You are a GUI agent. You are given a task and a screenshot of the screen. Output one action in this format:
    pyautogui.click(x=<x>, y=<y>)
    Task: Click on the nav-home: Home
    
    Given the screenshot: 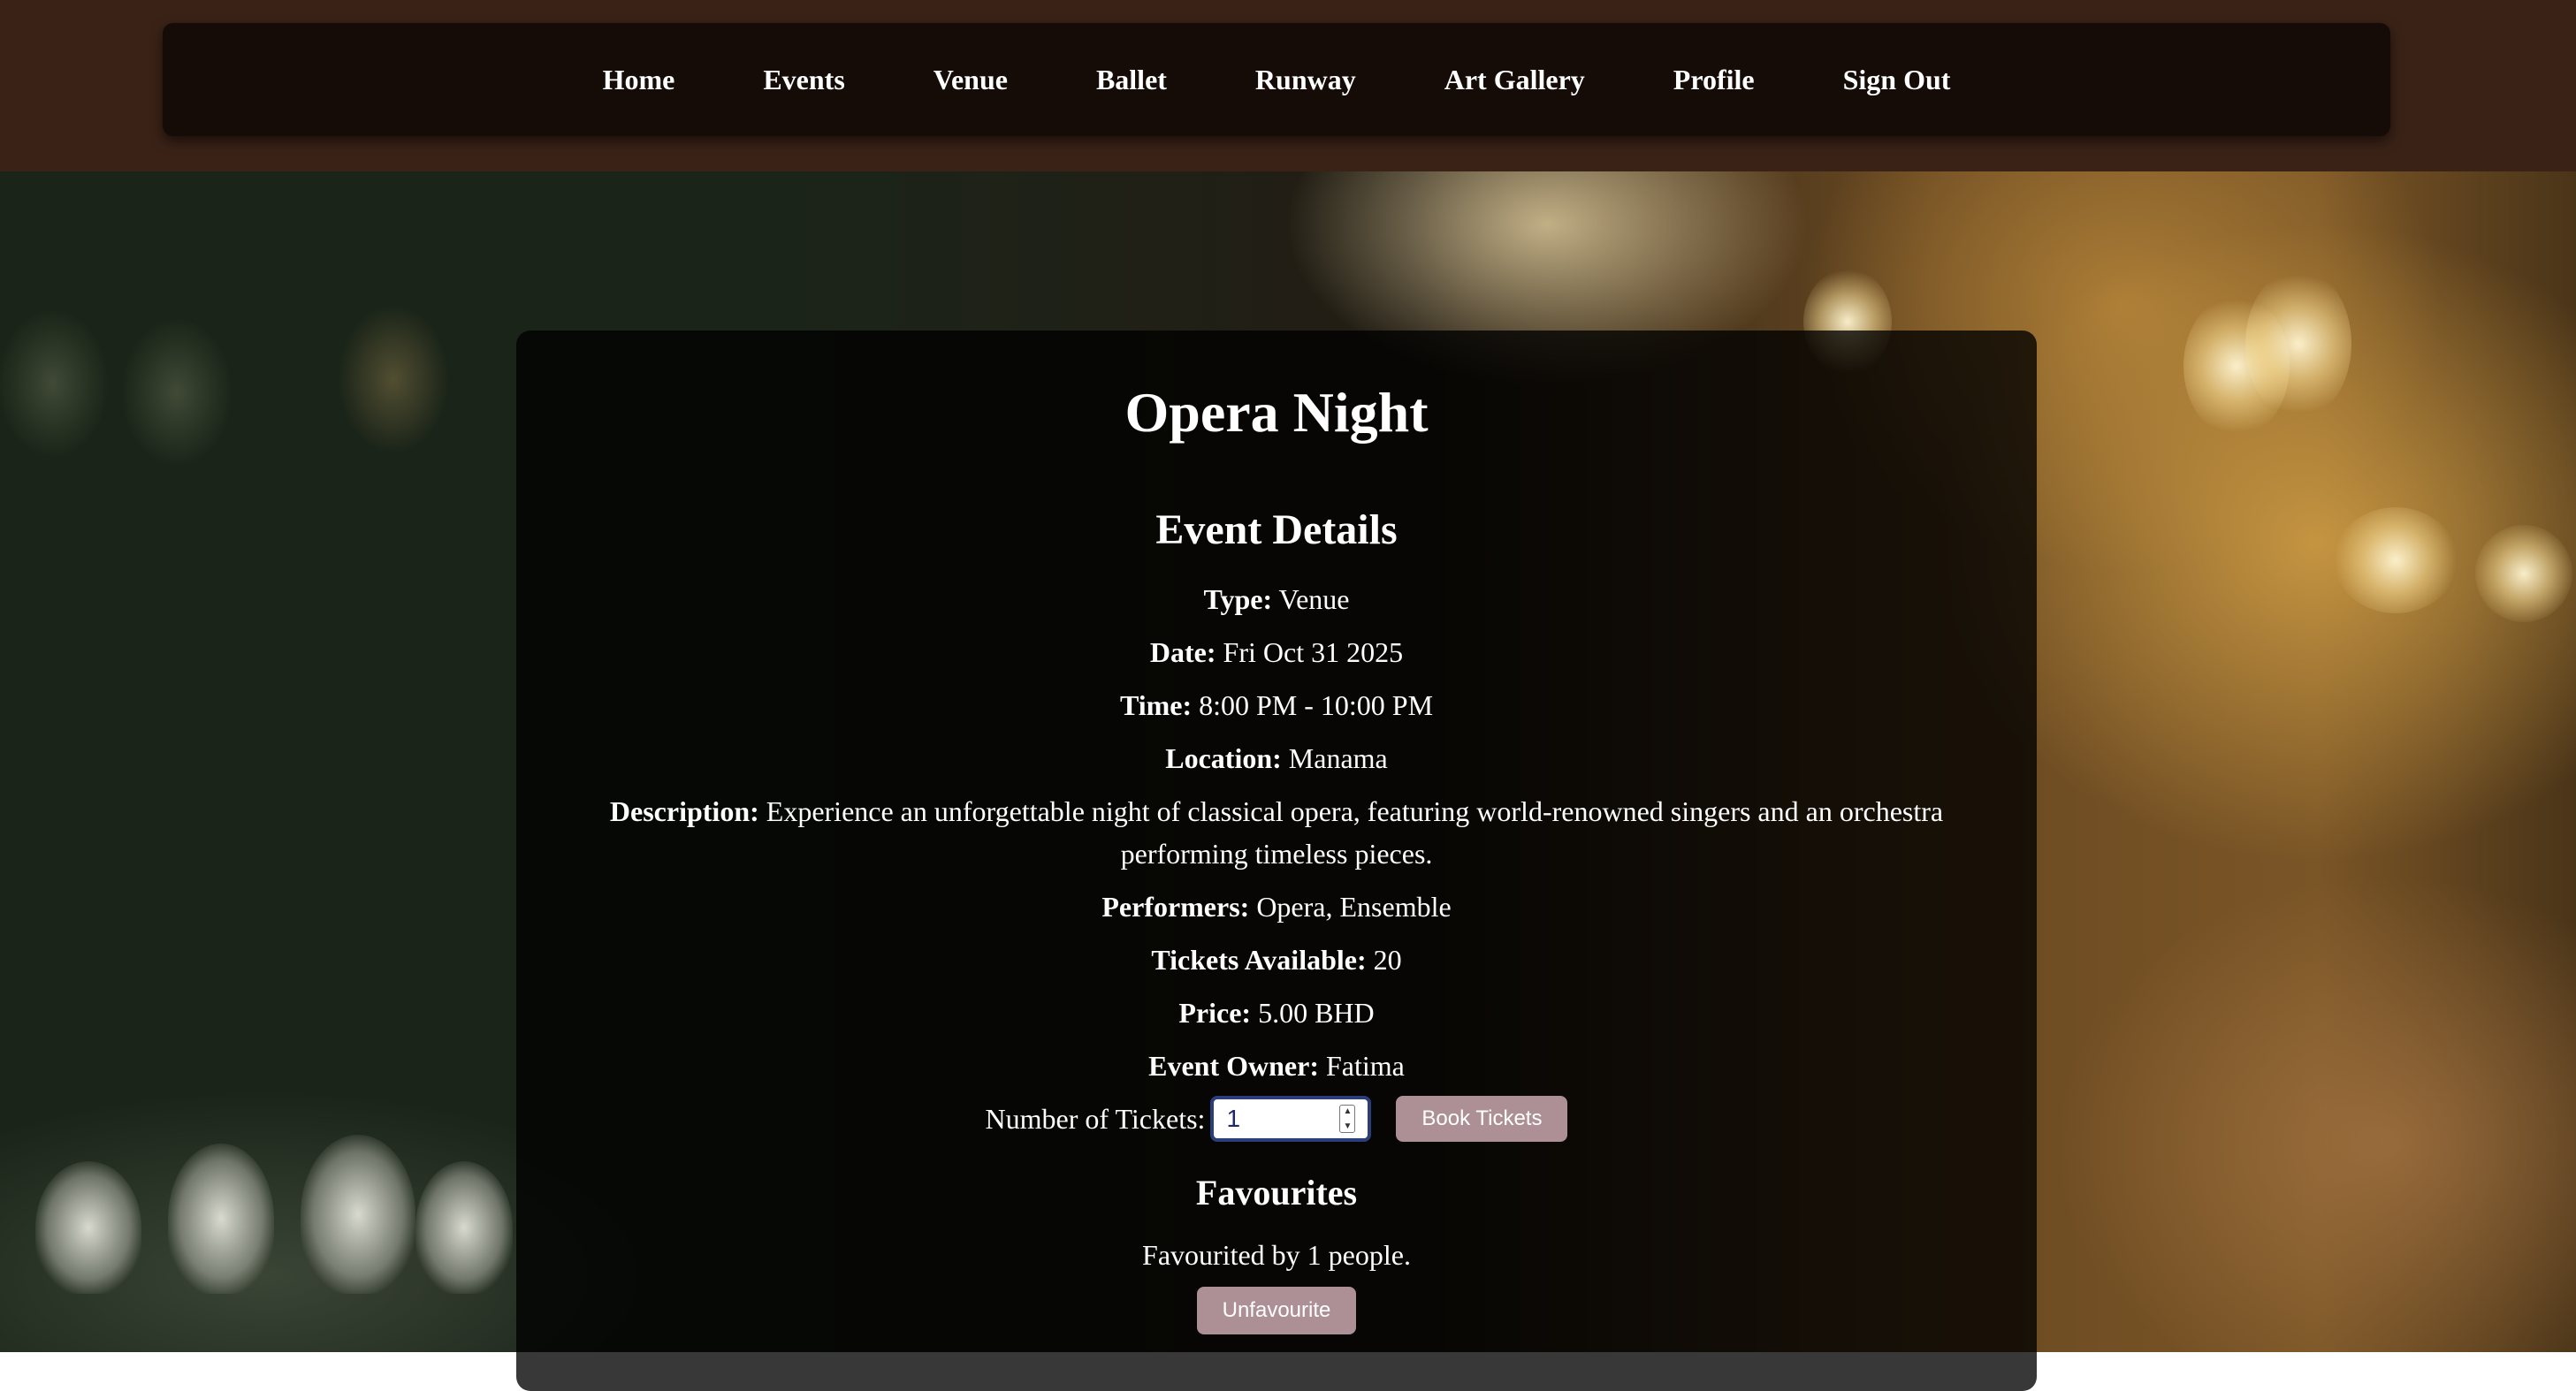 What is the action you would take?
    pyautogui.click(x=639, y=80)
    